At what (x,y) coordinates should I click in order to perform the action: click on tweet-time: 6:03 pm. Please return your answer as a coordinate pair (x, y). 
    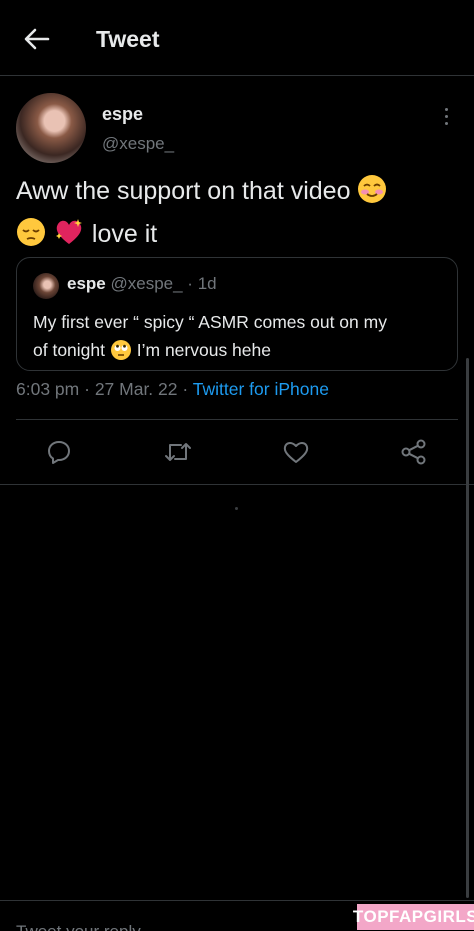
    Looking at the image, I should click on (48, 389).